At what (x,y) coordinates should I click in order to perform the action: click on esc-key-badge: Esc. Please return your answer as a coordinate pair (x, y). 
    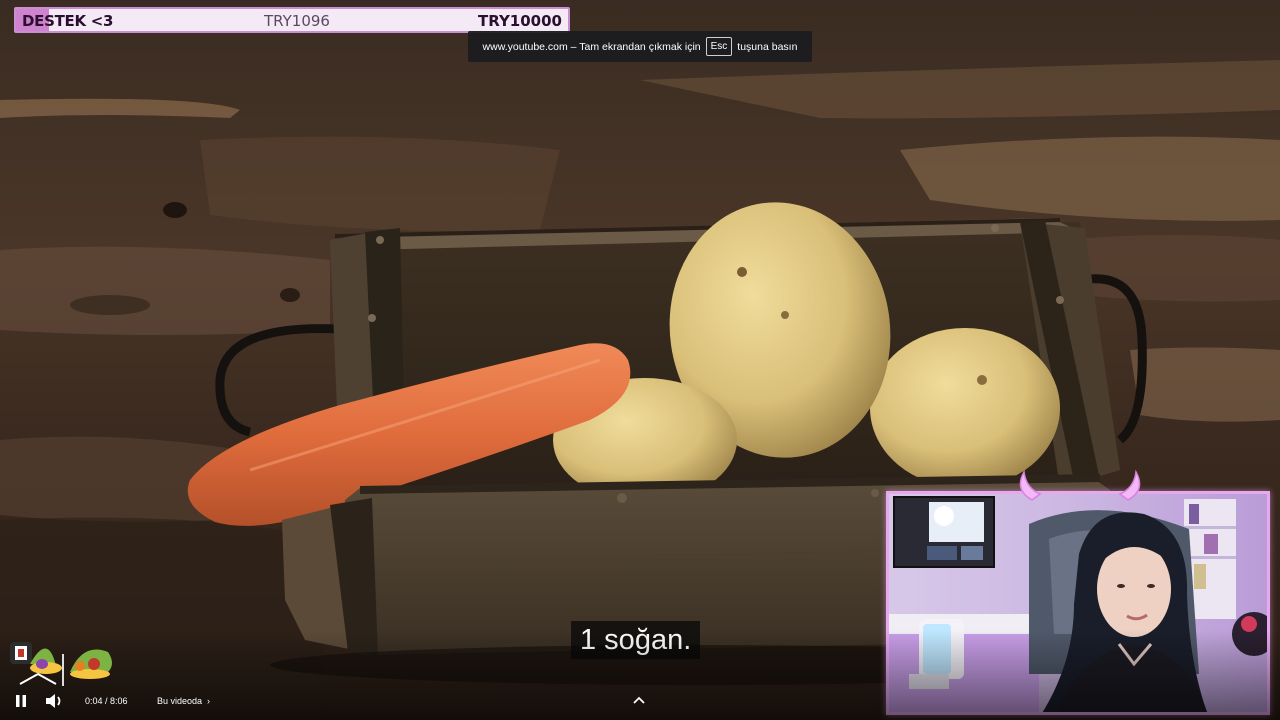
    Looking at the image, I should click on (719, 46).